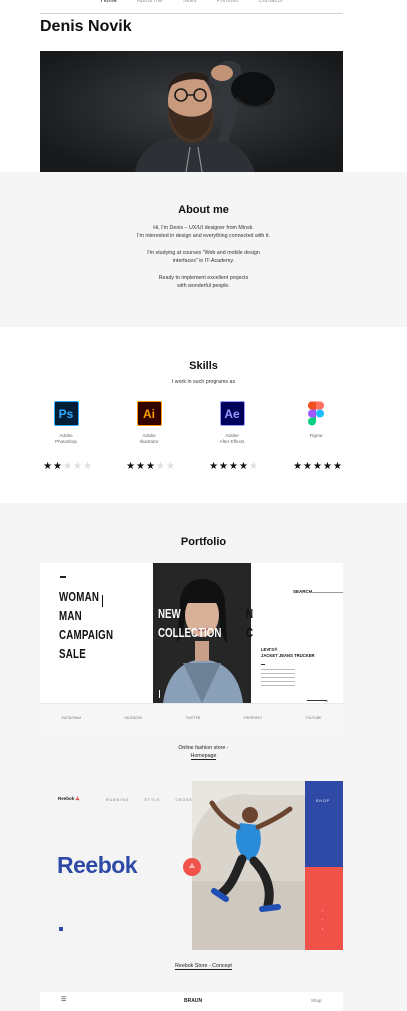 The image size is (407, 1011). I want to click on skills-title: Skills, so click(203, 366).